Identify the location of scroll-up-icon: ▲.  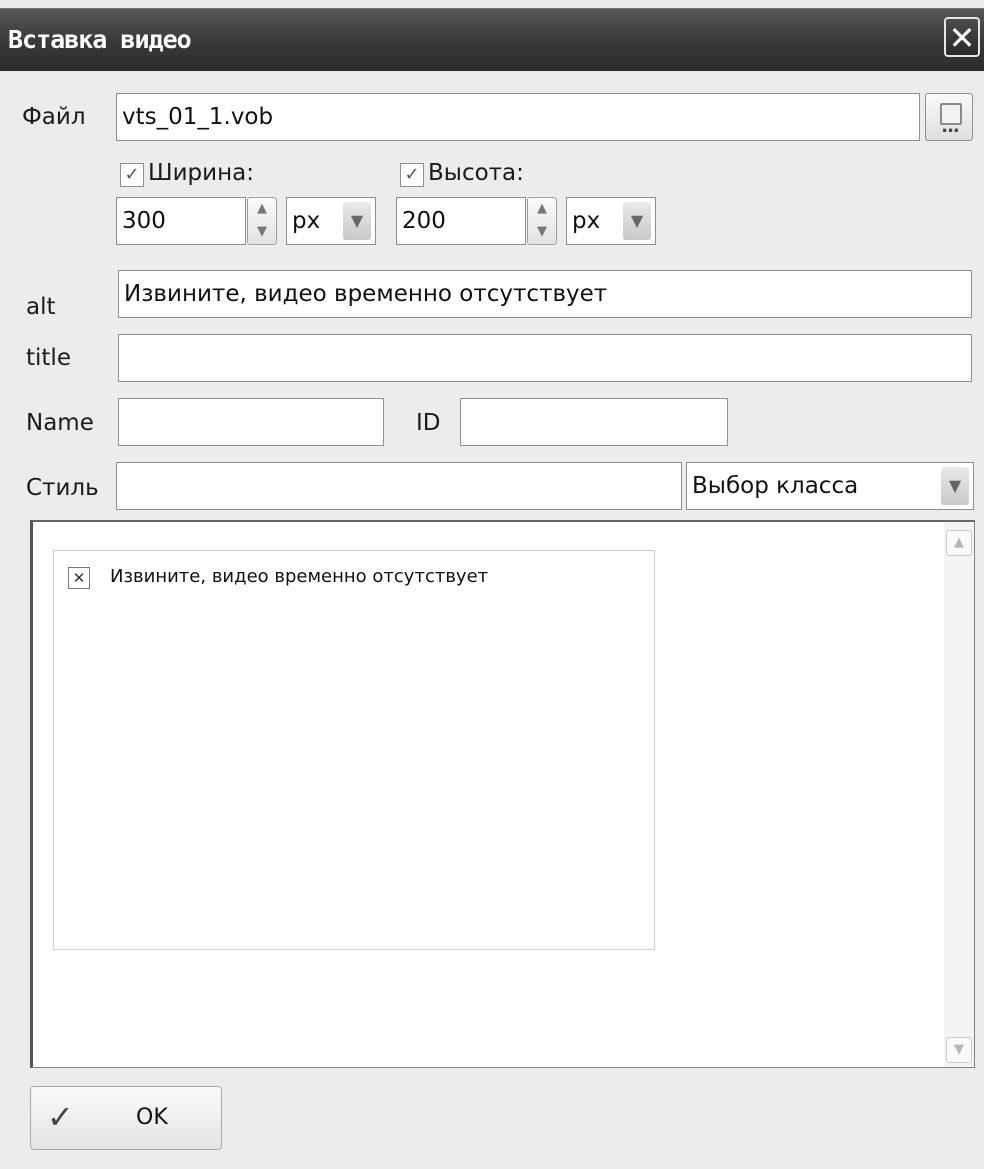
(959, 543).